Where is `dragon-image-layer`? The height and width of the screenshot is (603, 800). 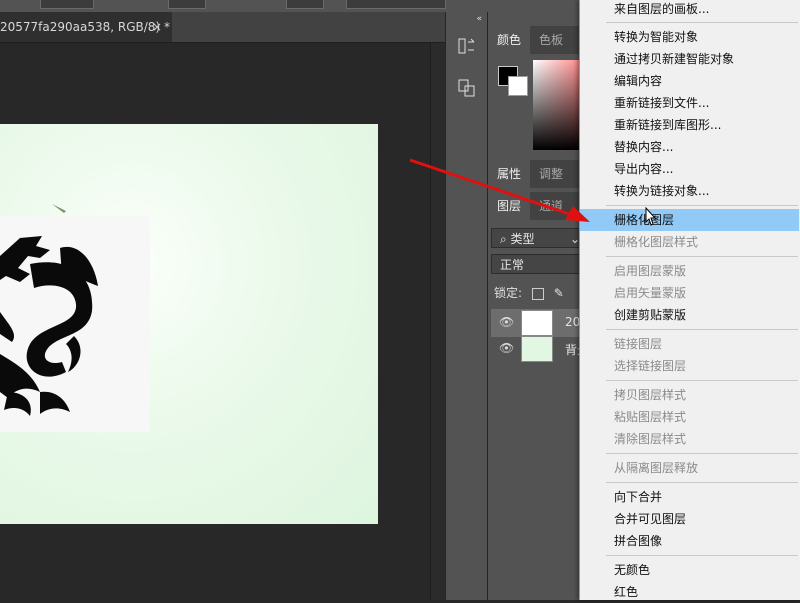
dragon-image-layer is located at coordinates (75, 324).